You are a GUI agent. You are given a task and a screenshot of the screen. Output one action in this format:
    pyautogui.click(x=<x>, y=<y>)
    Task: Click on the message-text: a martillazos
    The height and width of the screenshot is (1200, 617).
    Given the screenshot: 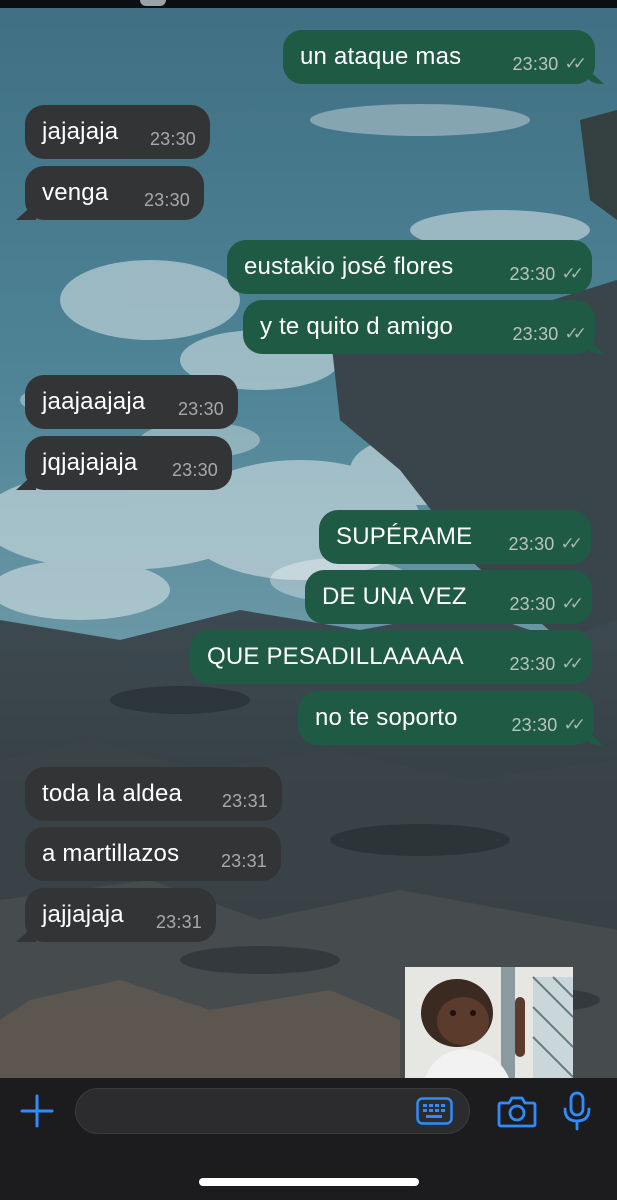 What is the action you would take?
    pyautogui.click(x=111, y=853)
    